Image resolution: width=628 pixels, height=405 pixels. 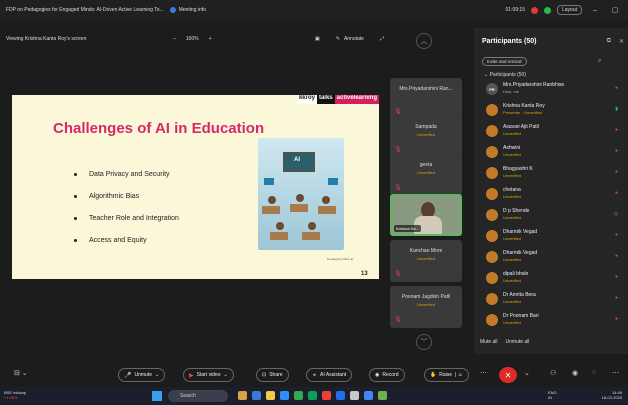 I want to click on annotate-button: Annotate, so click(x=354, y=39).